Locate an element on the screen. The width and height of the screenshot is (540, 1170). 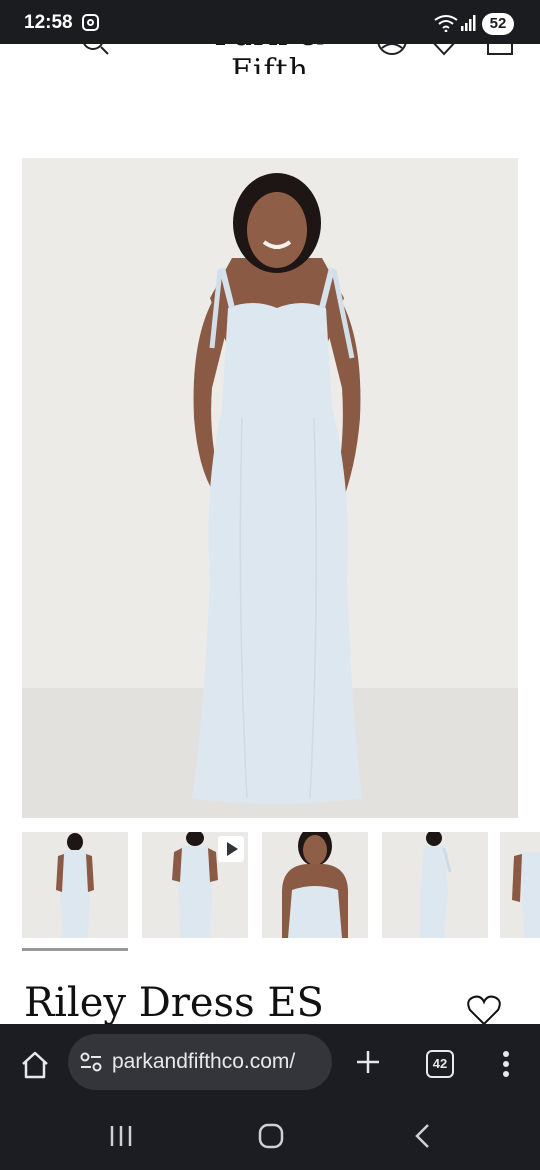
product-title: Riley Dress ES is located at coordinates (174, 1003).